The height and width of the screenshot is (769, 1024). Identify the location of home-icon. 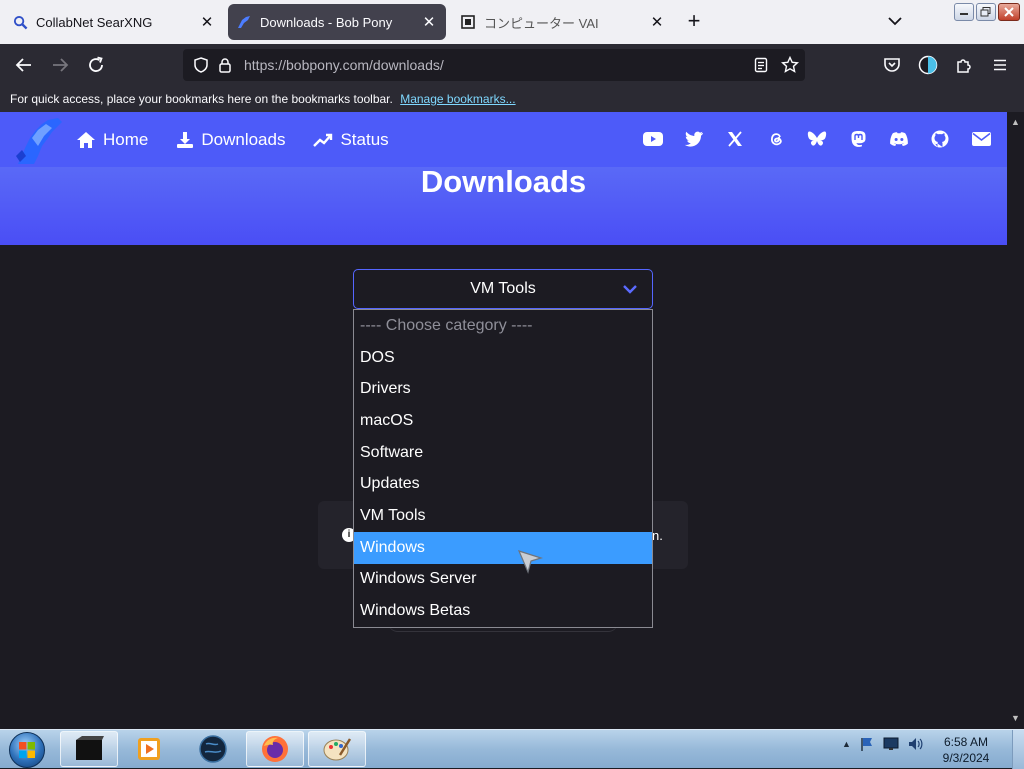
(86, 140).